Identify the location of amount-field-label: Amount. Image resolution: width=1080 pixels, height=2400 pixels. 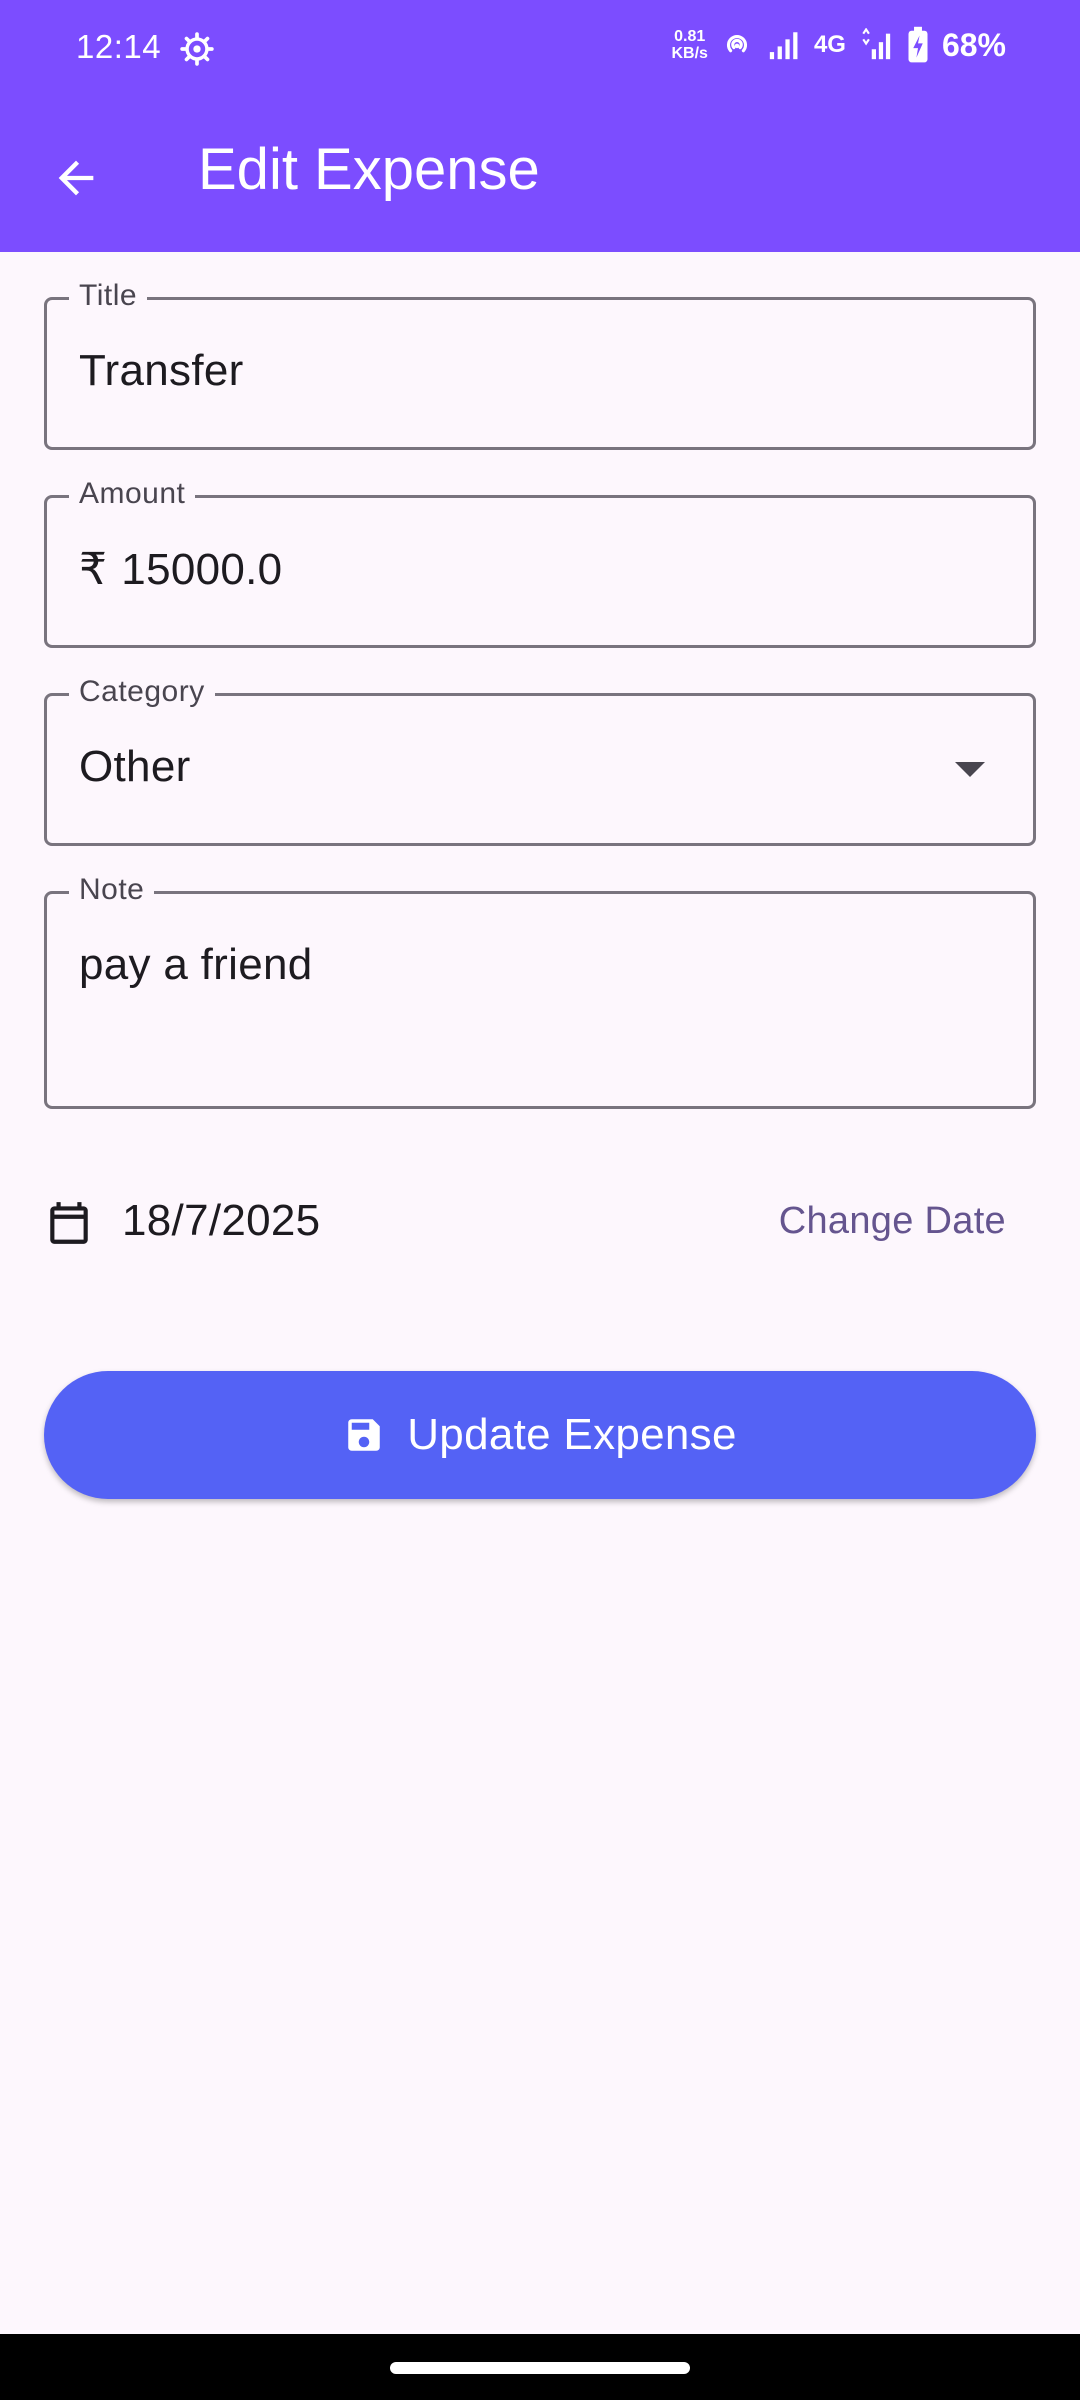
(132, 494).